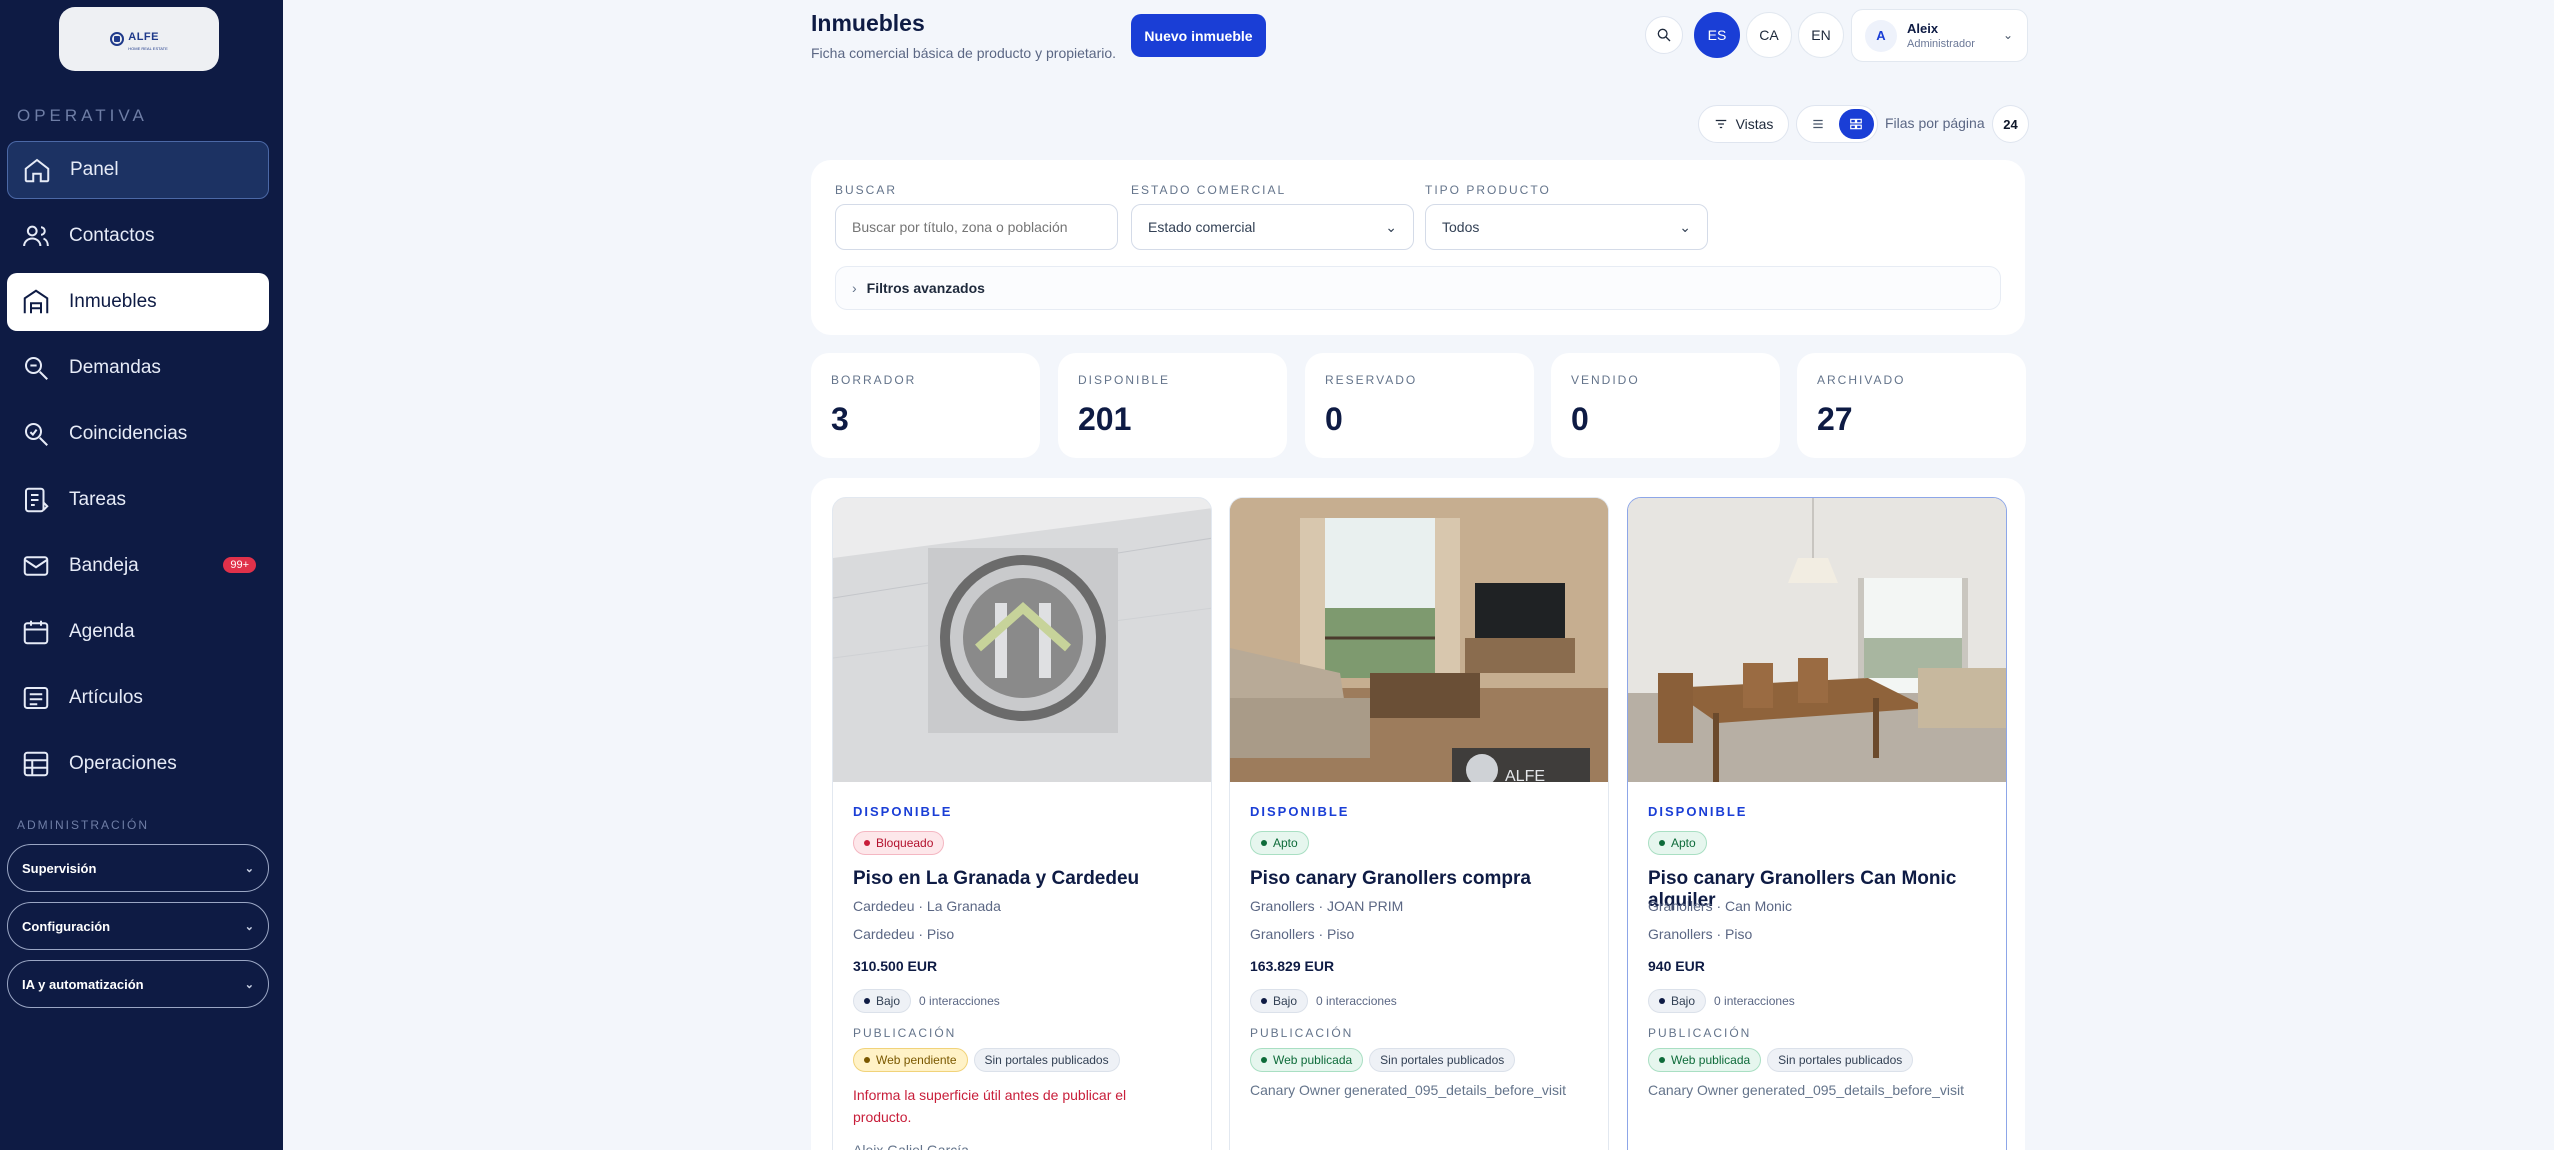  What do you see at coordinates (1676, 966) in the screenshot?
I see `card-price: 940 EUR` at bounding box center [1676, 966].